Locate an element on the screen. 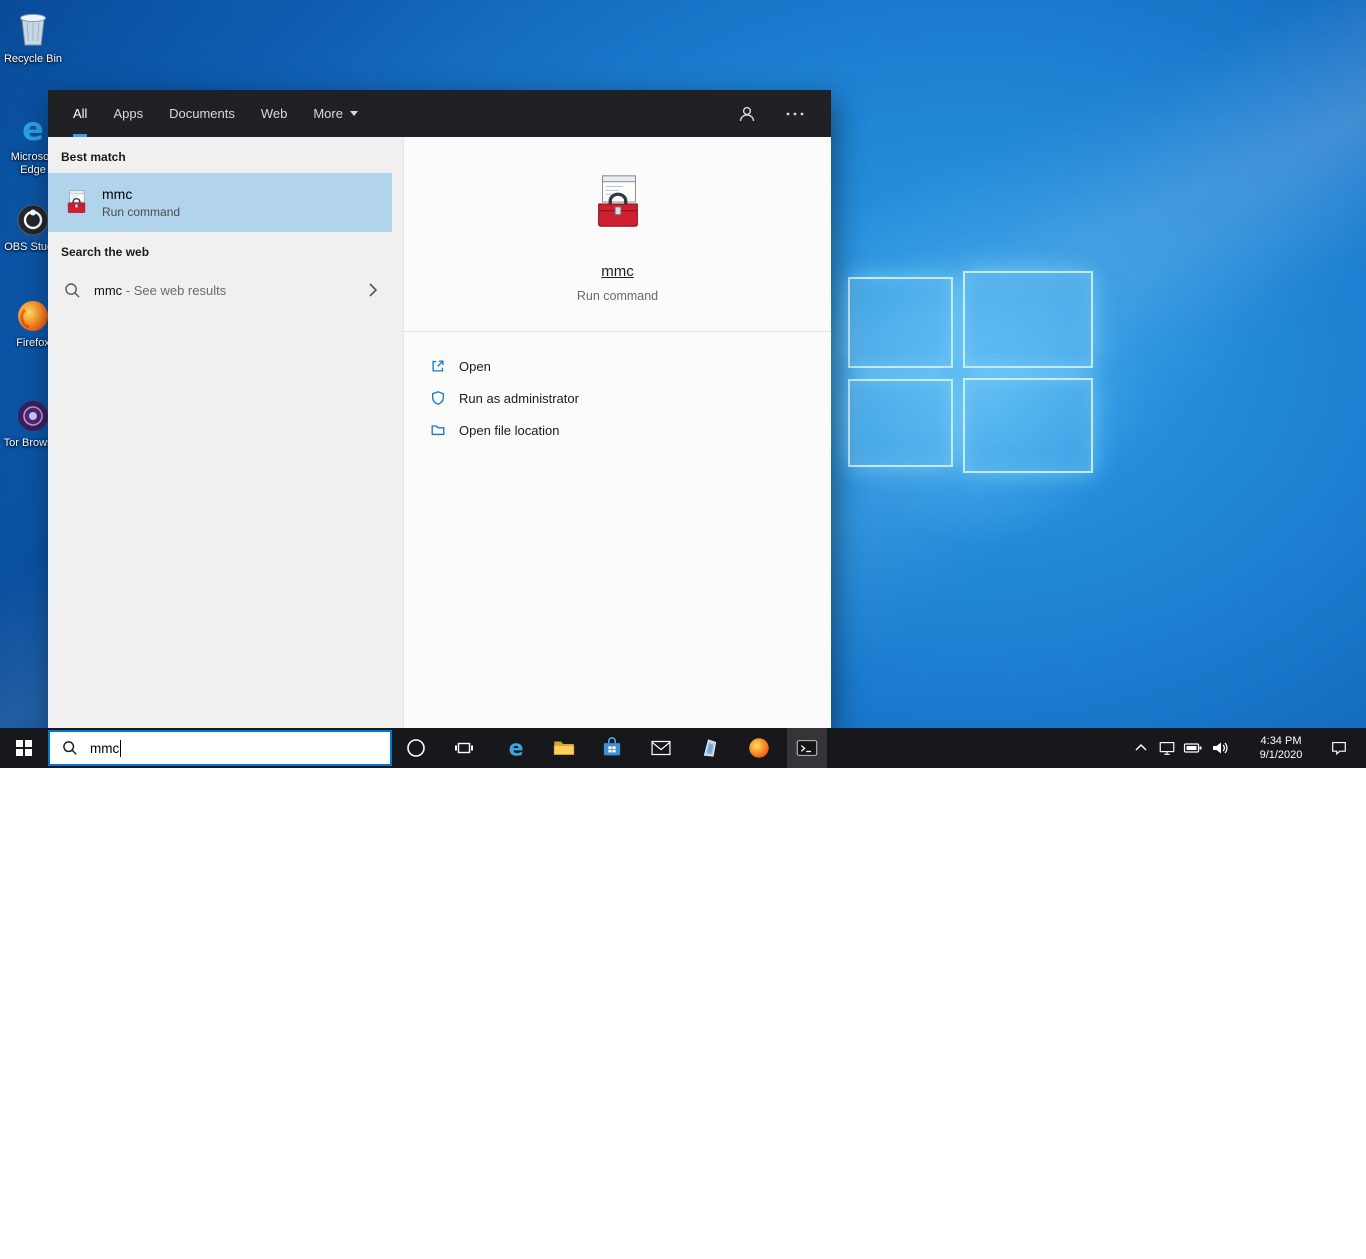 The height and width of the screenshot is (1259, 1366). pinned-app-icon is located at coordinates (710, 748).